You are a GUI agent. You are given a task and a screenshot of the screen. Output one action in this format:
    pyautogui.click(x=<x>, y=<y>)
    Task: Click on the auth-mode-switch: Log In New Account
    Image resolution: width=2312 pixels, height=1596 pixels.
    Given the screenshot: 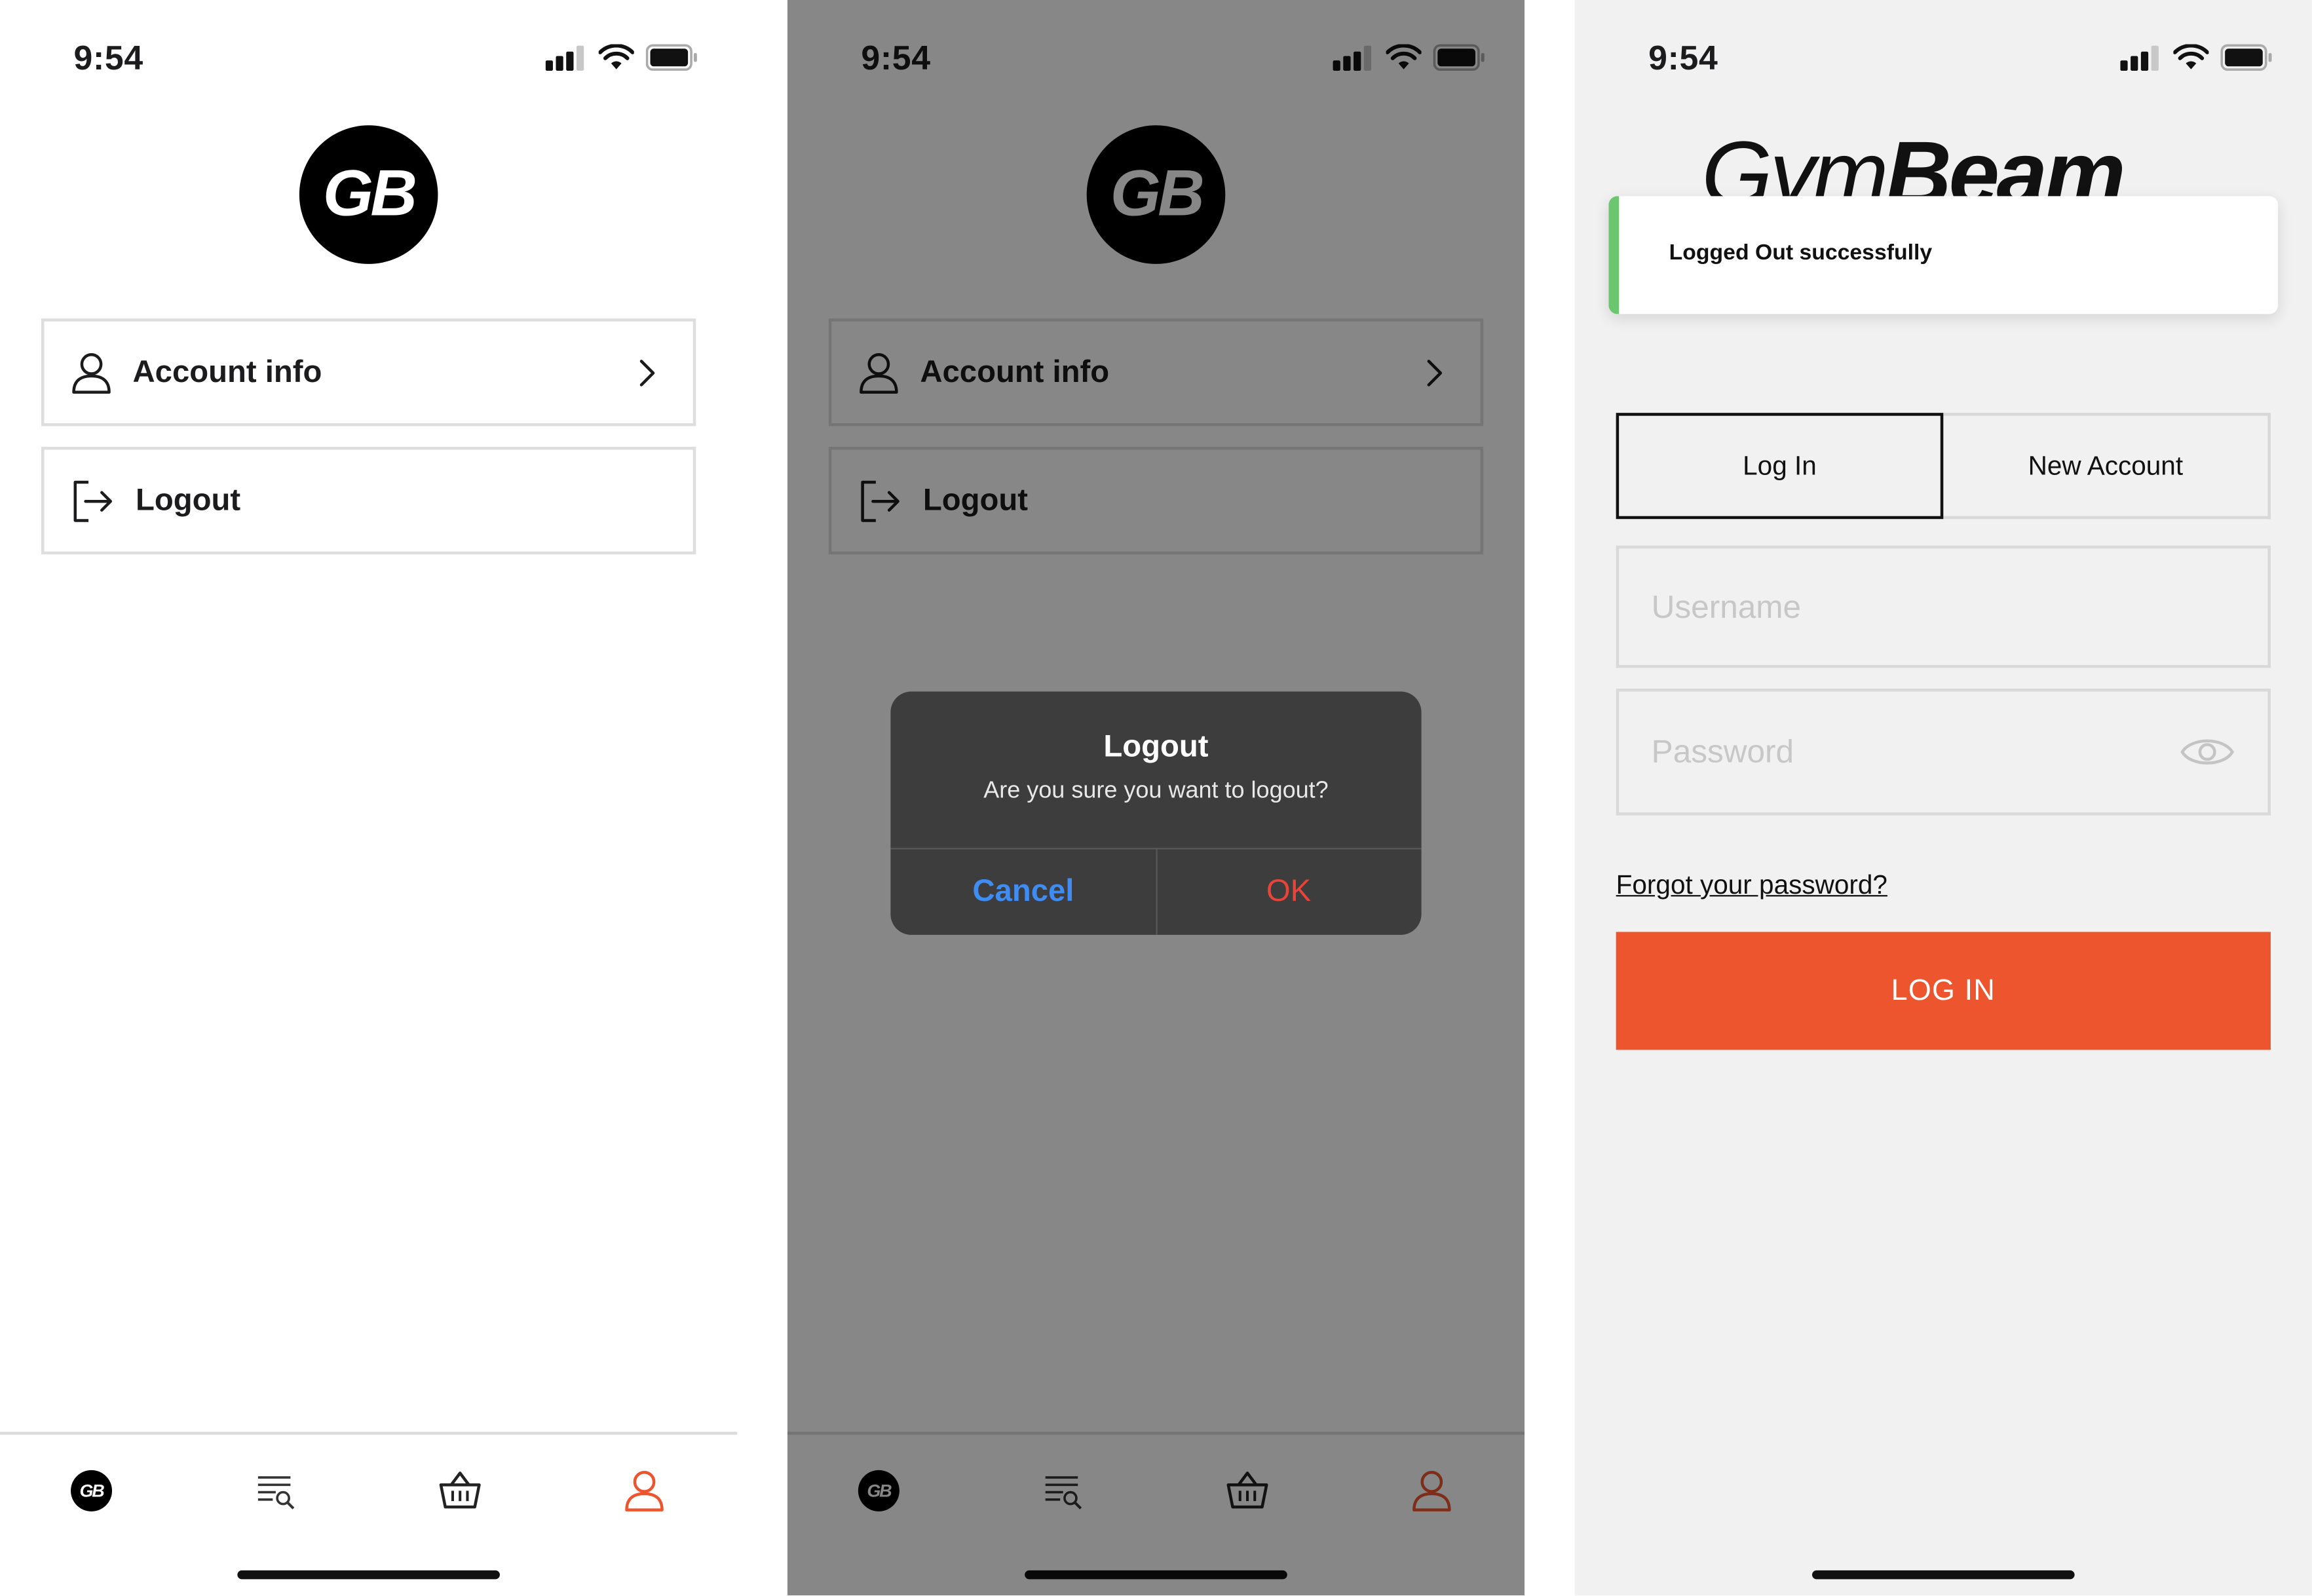 What is the action you would take?
    pyautogui.click(x=1943, y=467)
    